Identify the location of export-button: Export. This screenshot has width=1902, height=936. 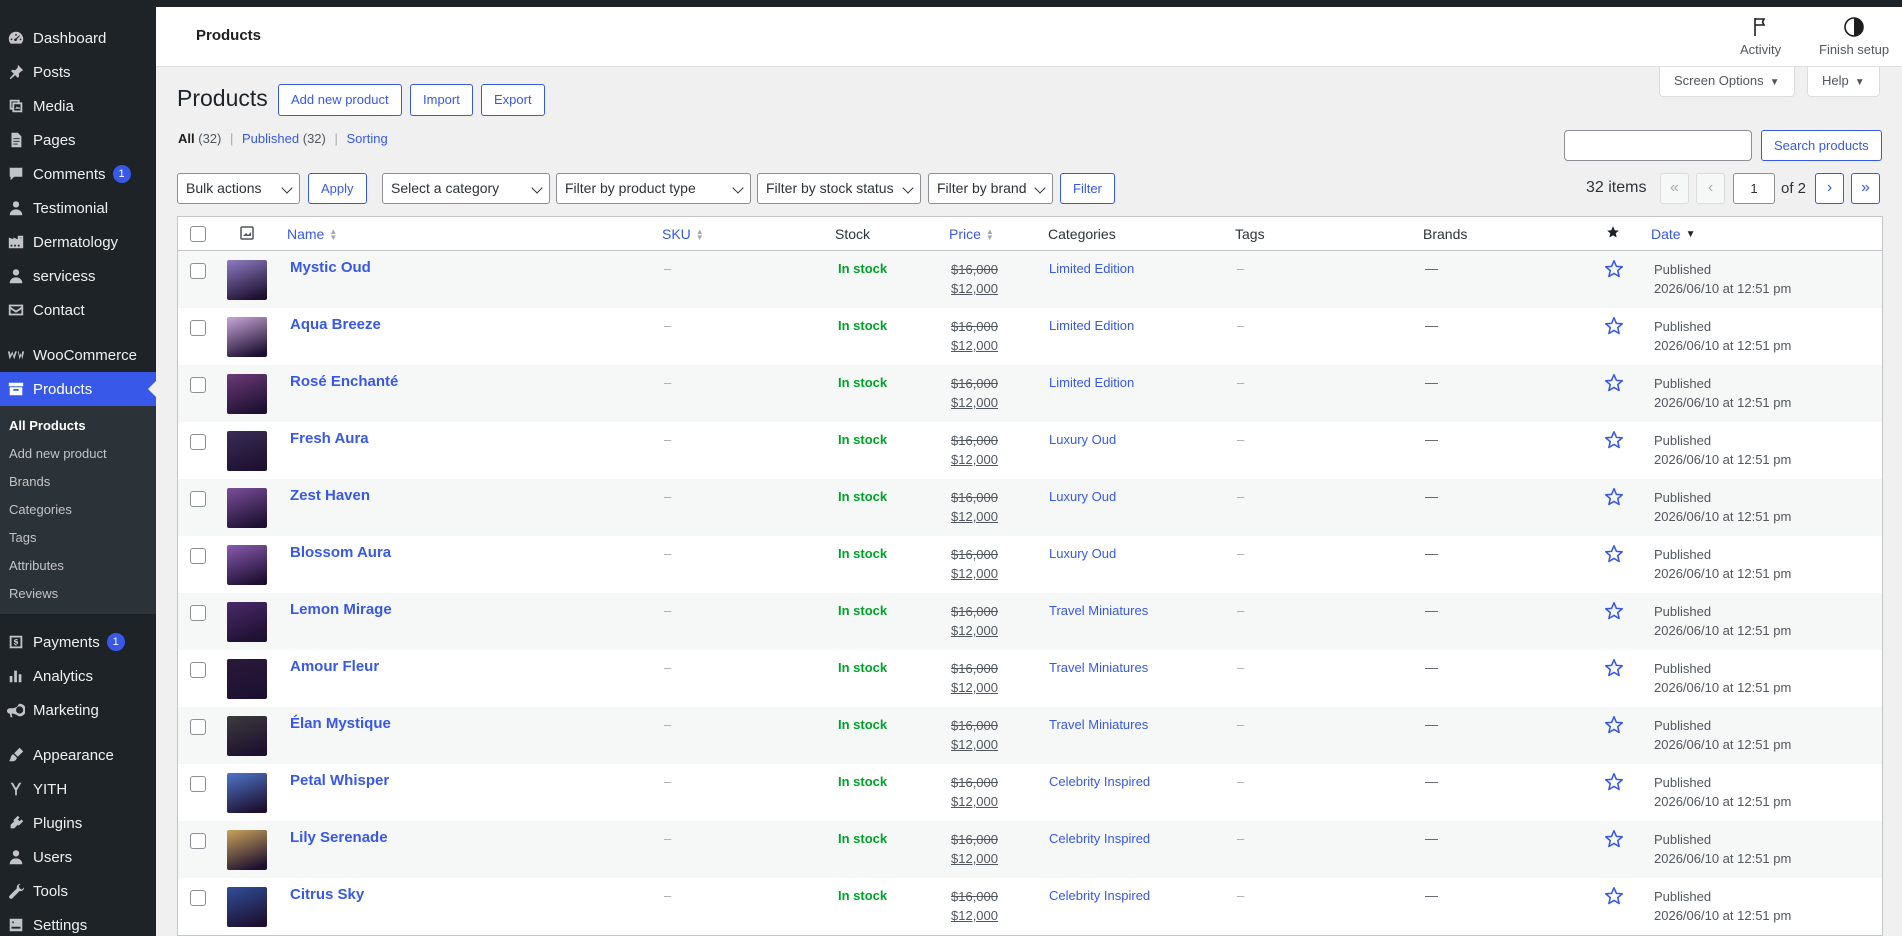
(513, 100).